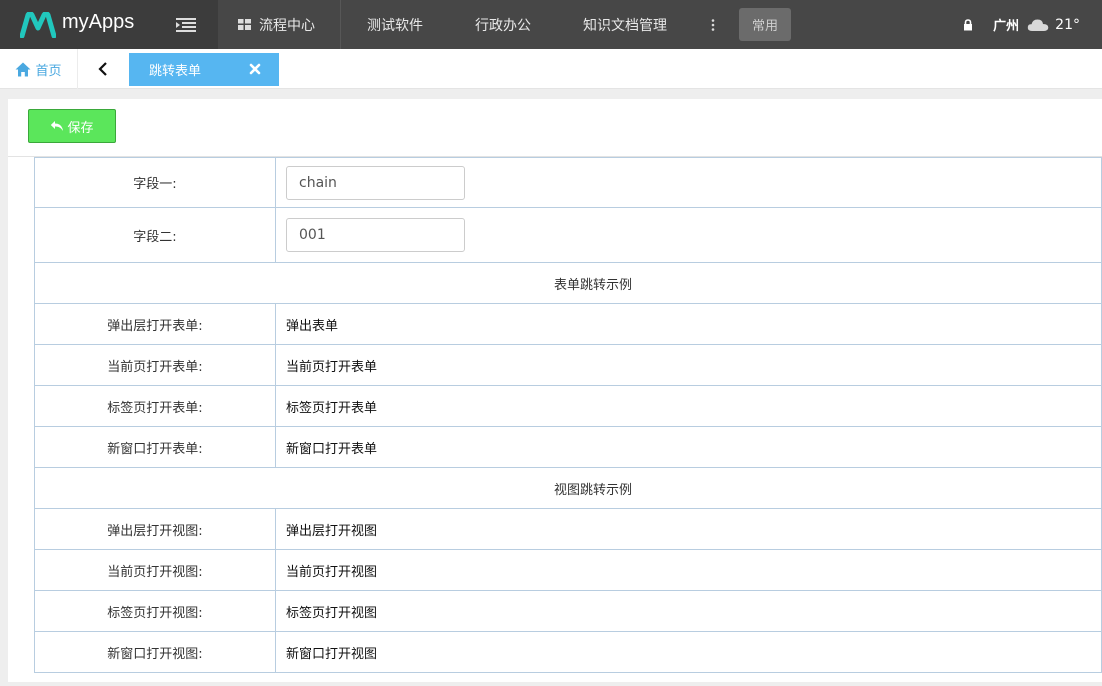 This screenshot has width=1102, height=686. I want to click on nav-item-label: 行政办公, so click(503, 25).